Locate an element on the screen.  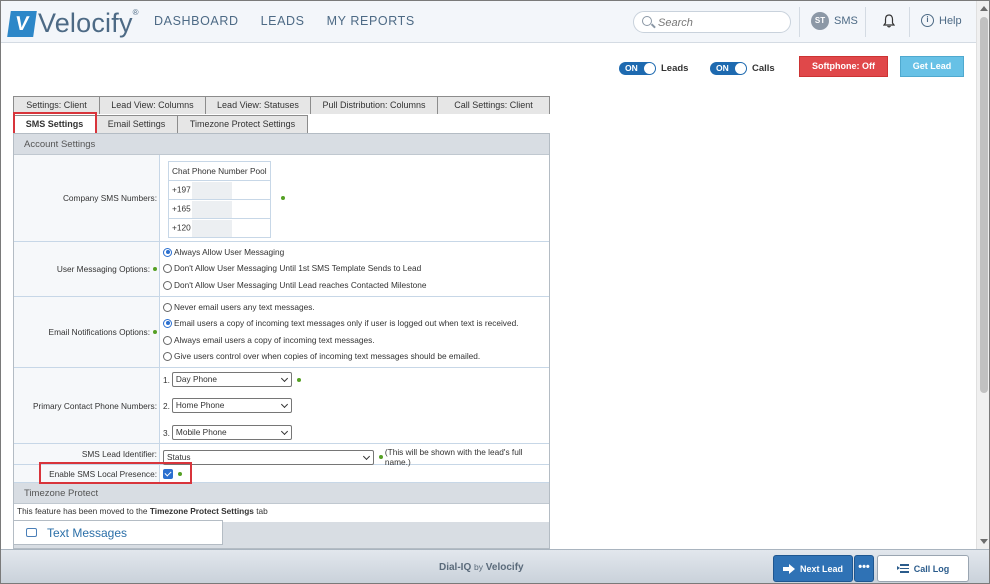
user-messaging-label: User Messaging Options: is located at coordinates (103, 269).